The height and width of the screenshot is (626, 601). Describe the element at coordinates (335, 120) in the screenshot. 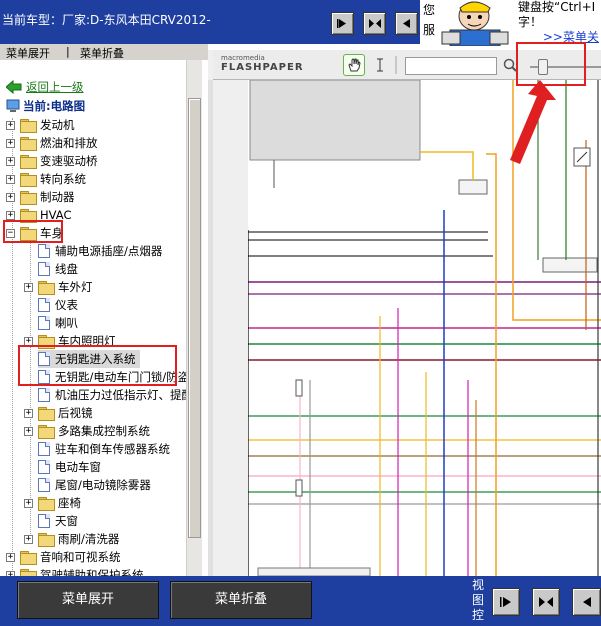

I see `control-unit-block` at that location.